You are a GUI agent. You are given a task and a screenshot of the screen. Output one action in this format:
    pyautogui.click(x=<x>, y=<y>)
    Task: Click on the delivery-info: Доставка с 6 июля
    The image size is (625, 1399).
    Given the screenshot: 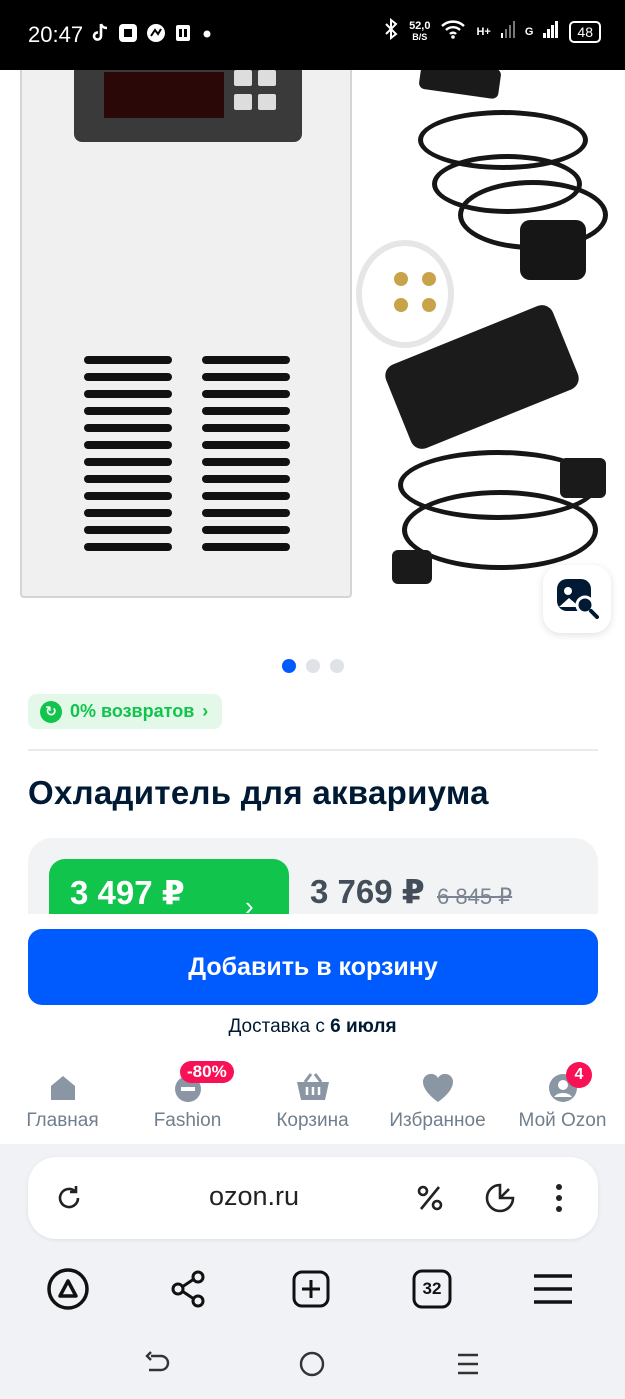 What is the action you would take?
    pyautogui.click(x=312, y=1027)
    